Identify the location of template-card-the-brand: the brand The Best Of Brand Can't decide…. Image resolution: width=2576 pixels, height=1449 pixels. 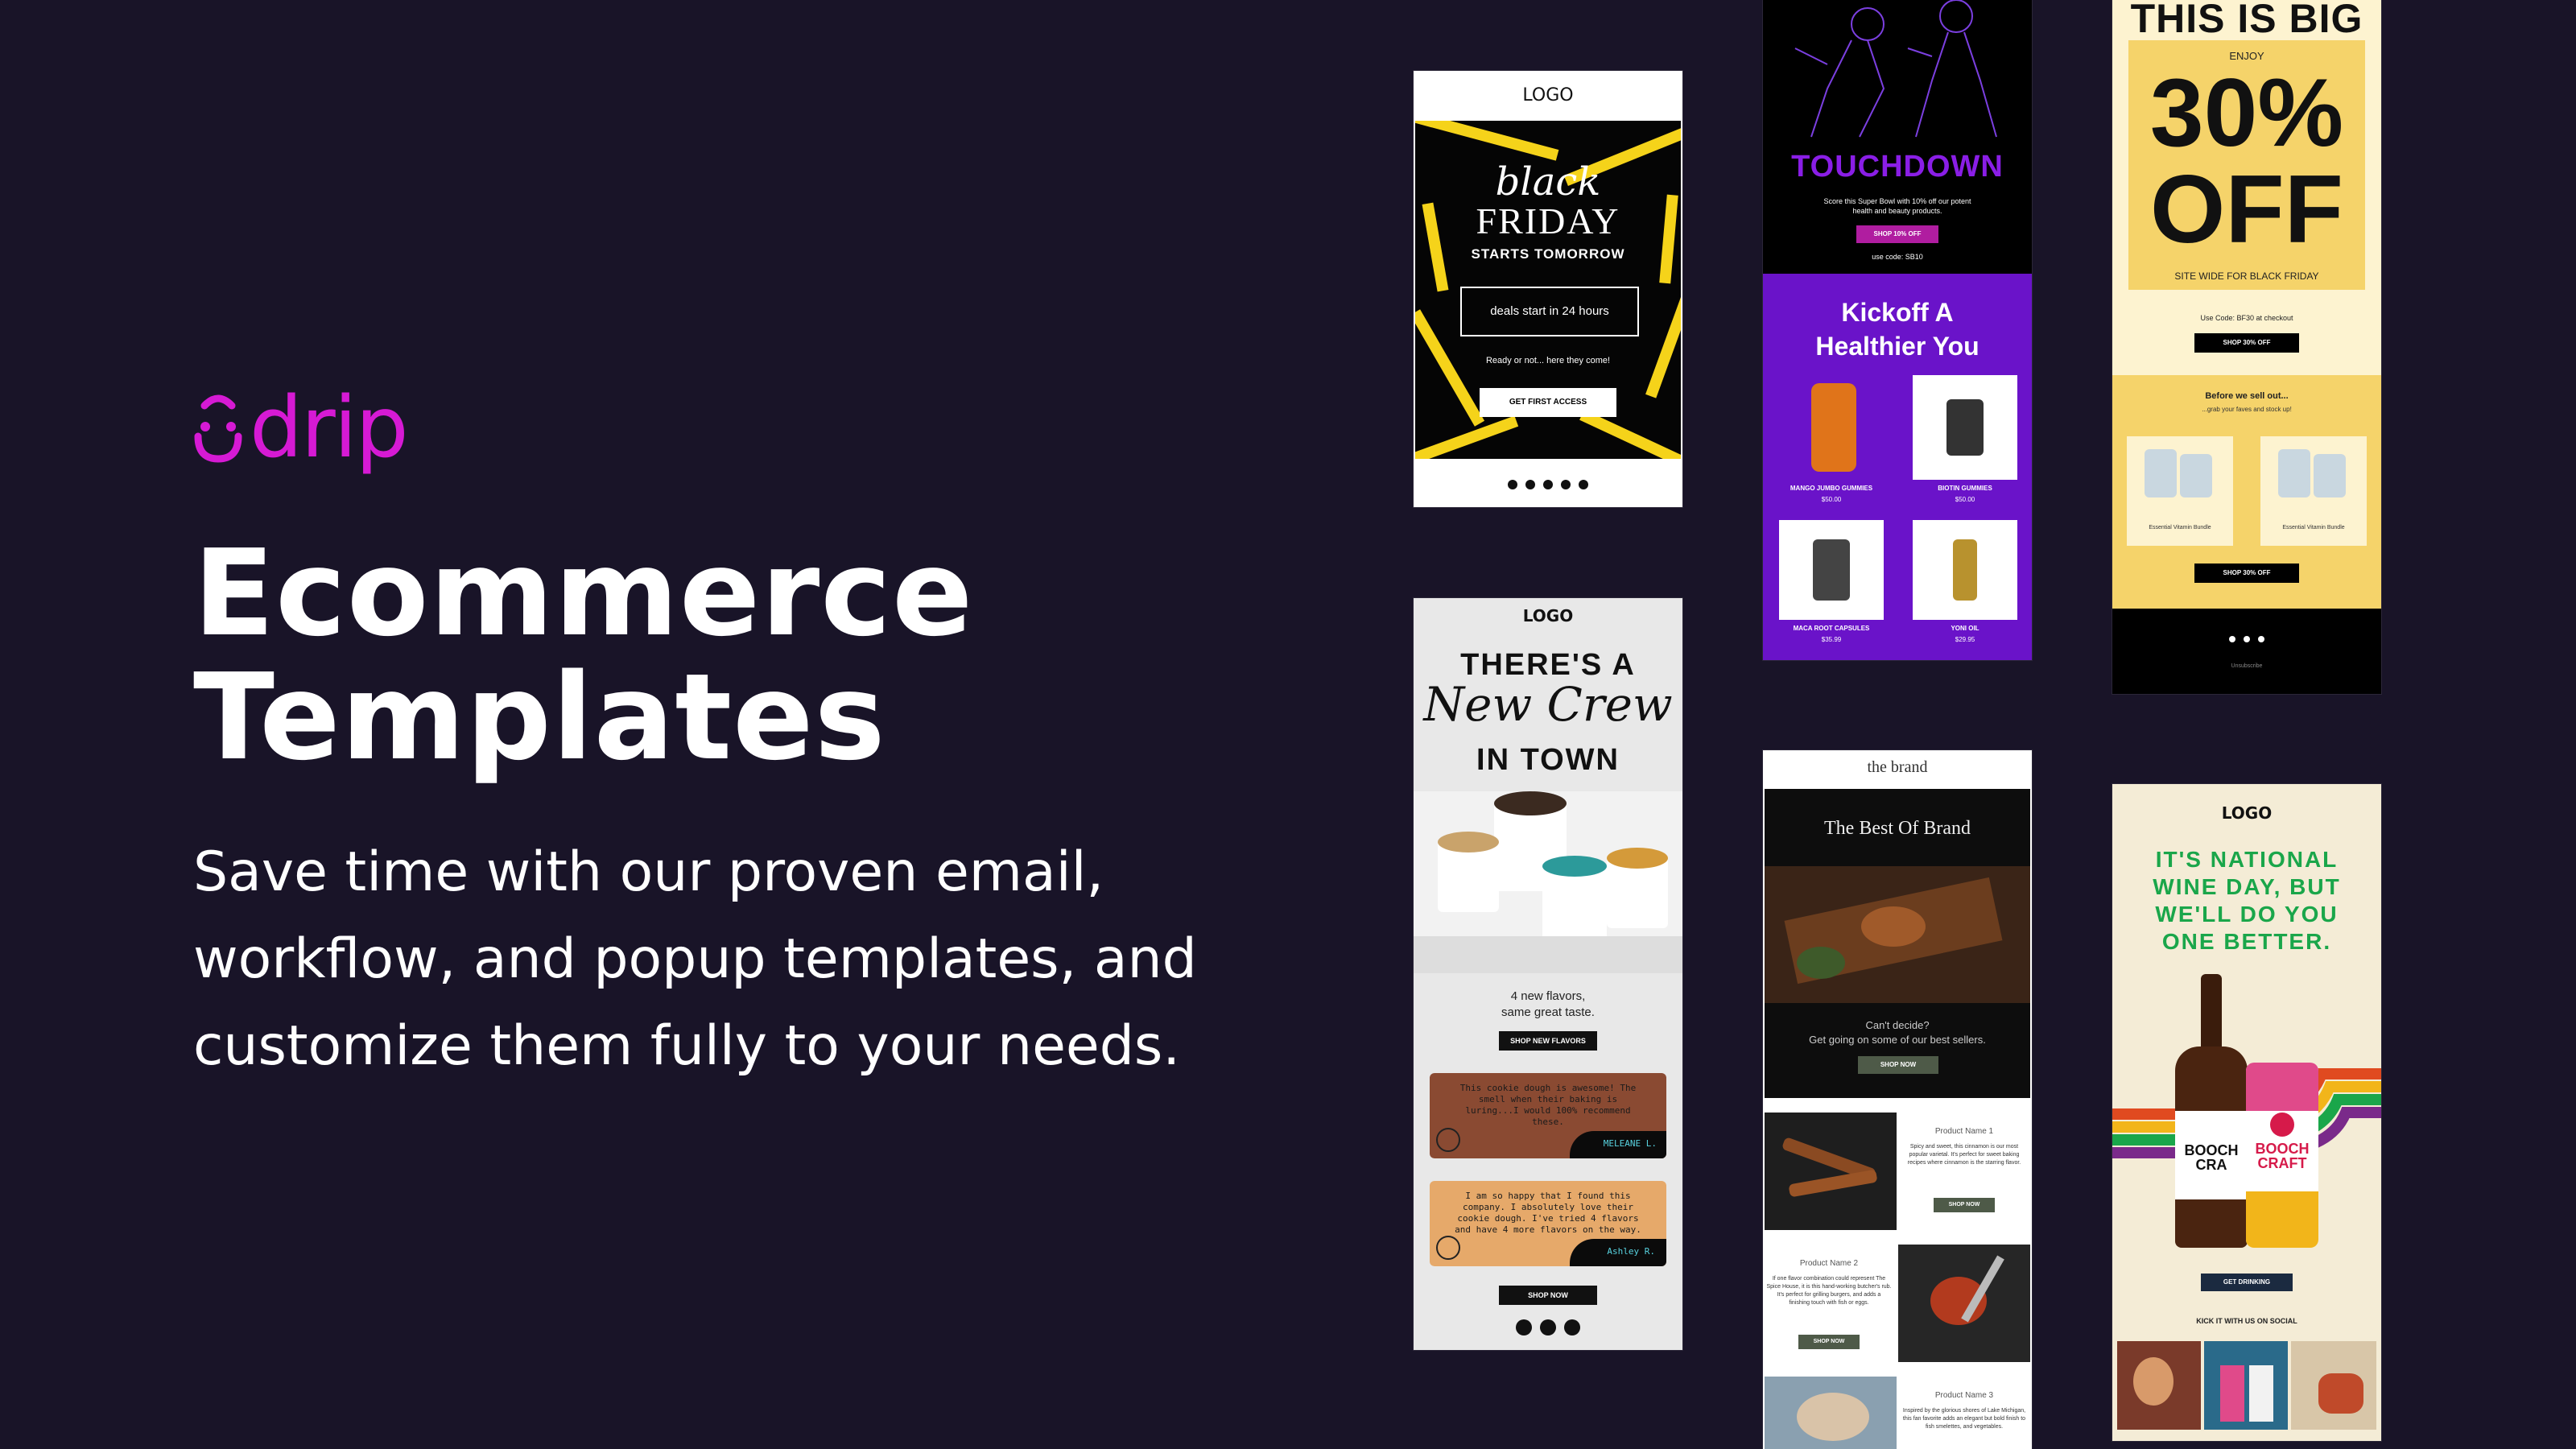
(1897, 1099).